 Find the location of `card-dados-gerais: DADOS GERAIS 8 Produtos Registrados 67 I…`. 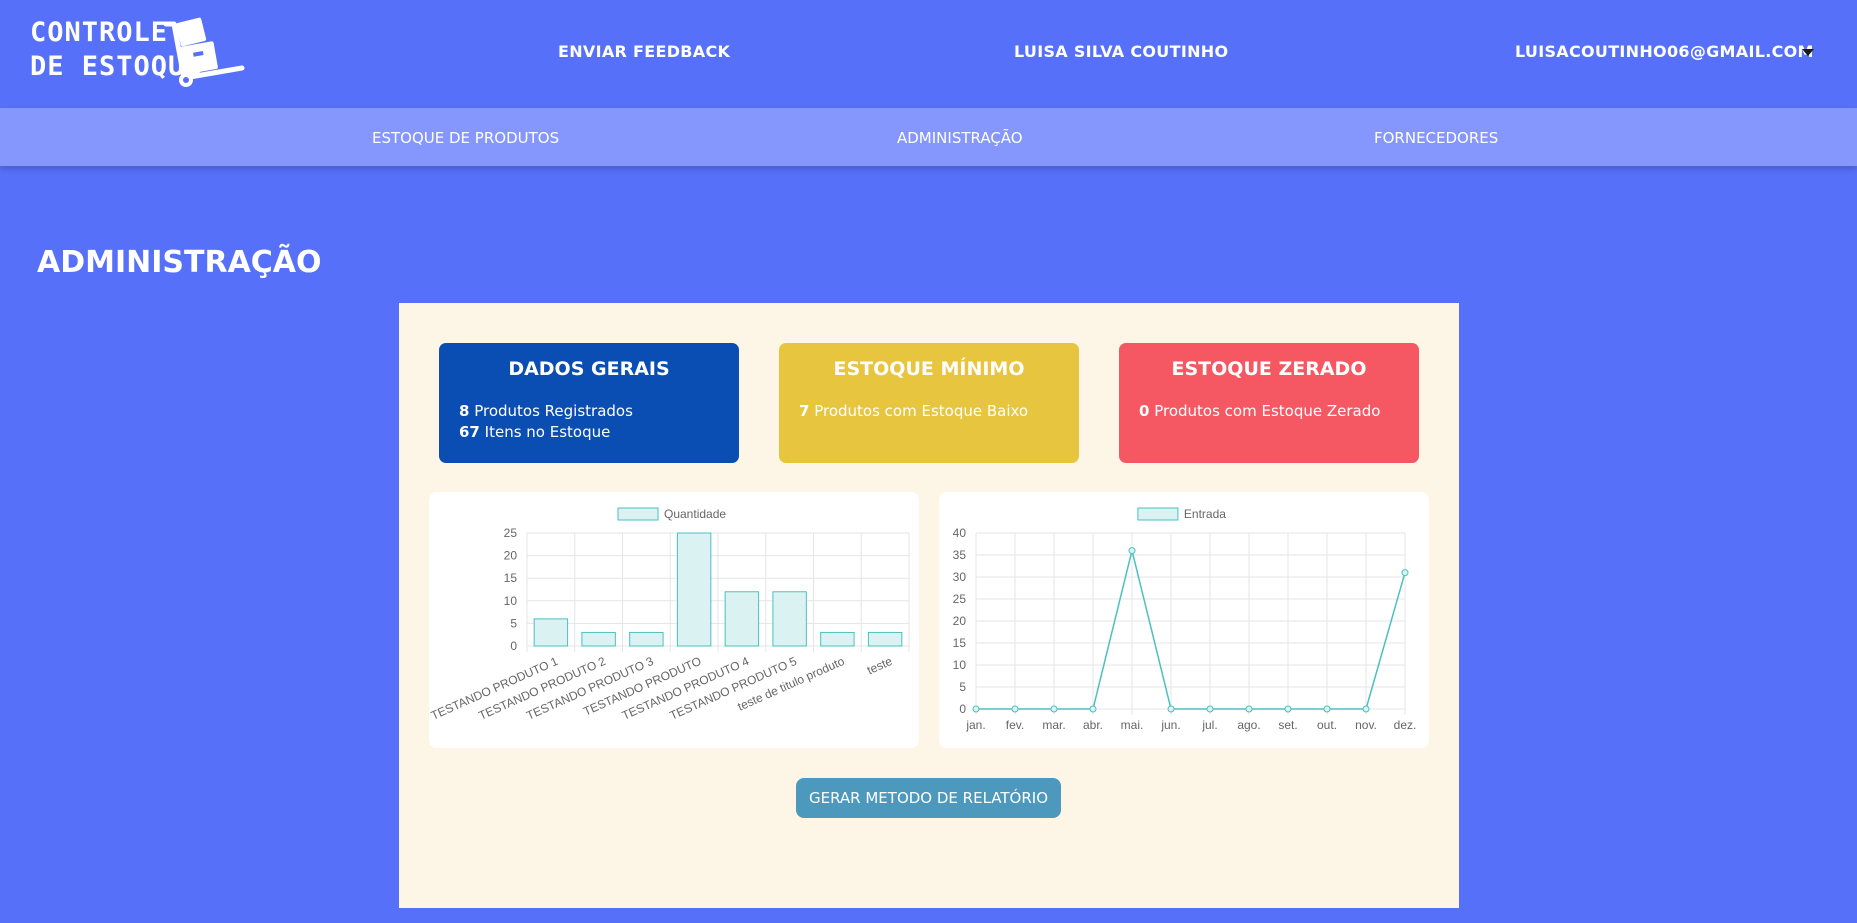

card-dados-gerais: DADOS GERAIS 8 Produtos Registrados 67 I… is located at coordinates (589, 403).